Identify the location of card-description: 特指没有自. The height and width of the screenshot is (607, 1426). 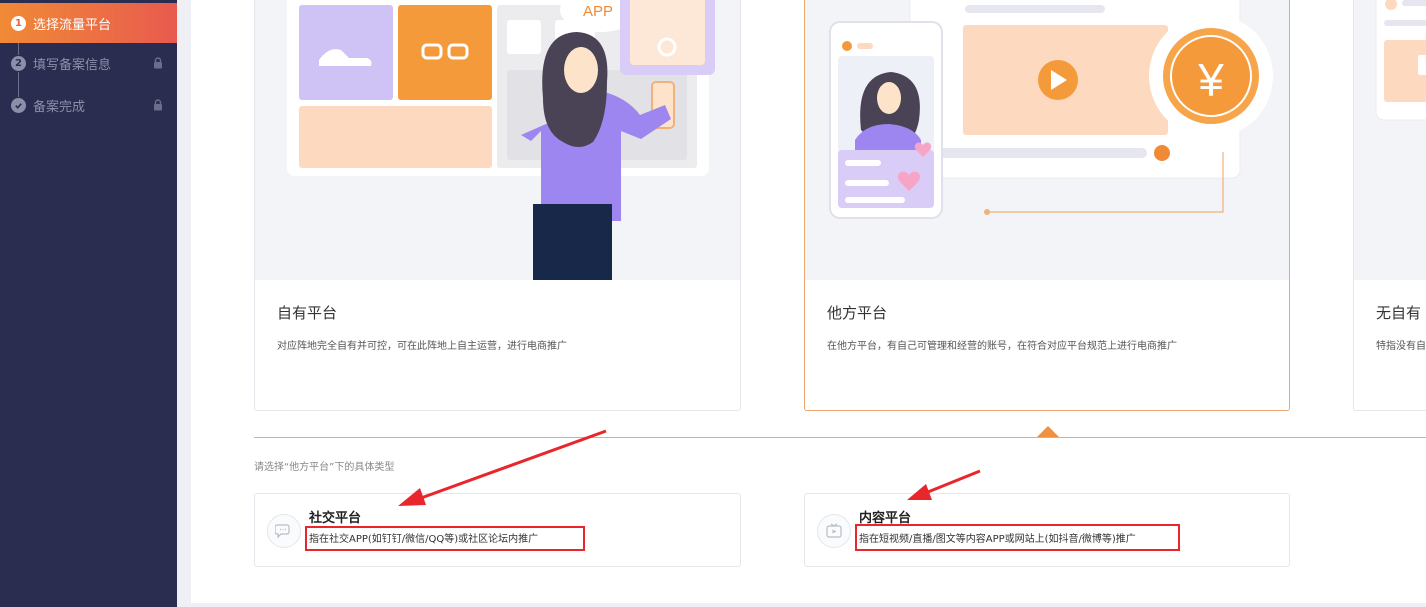
(1401, 346).